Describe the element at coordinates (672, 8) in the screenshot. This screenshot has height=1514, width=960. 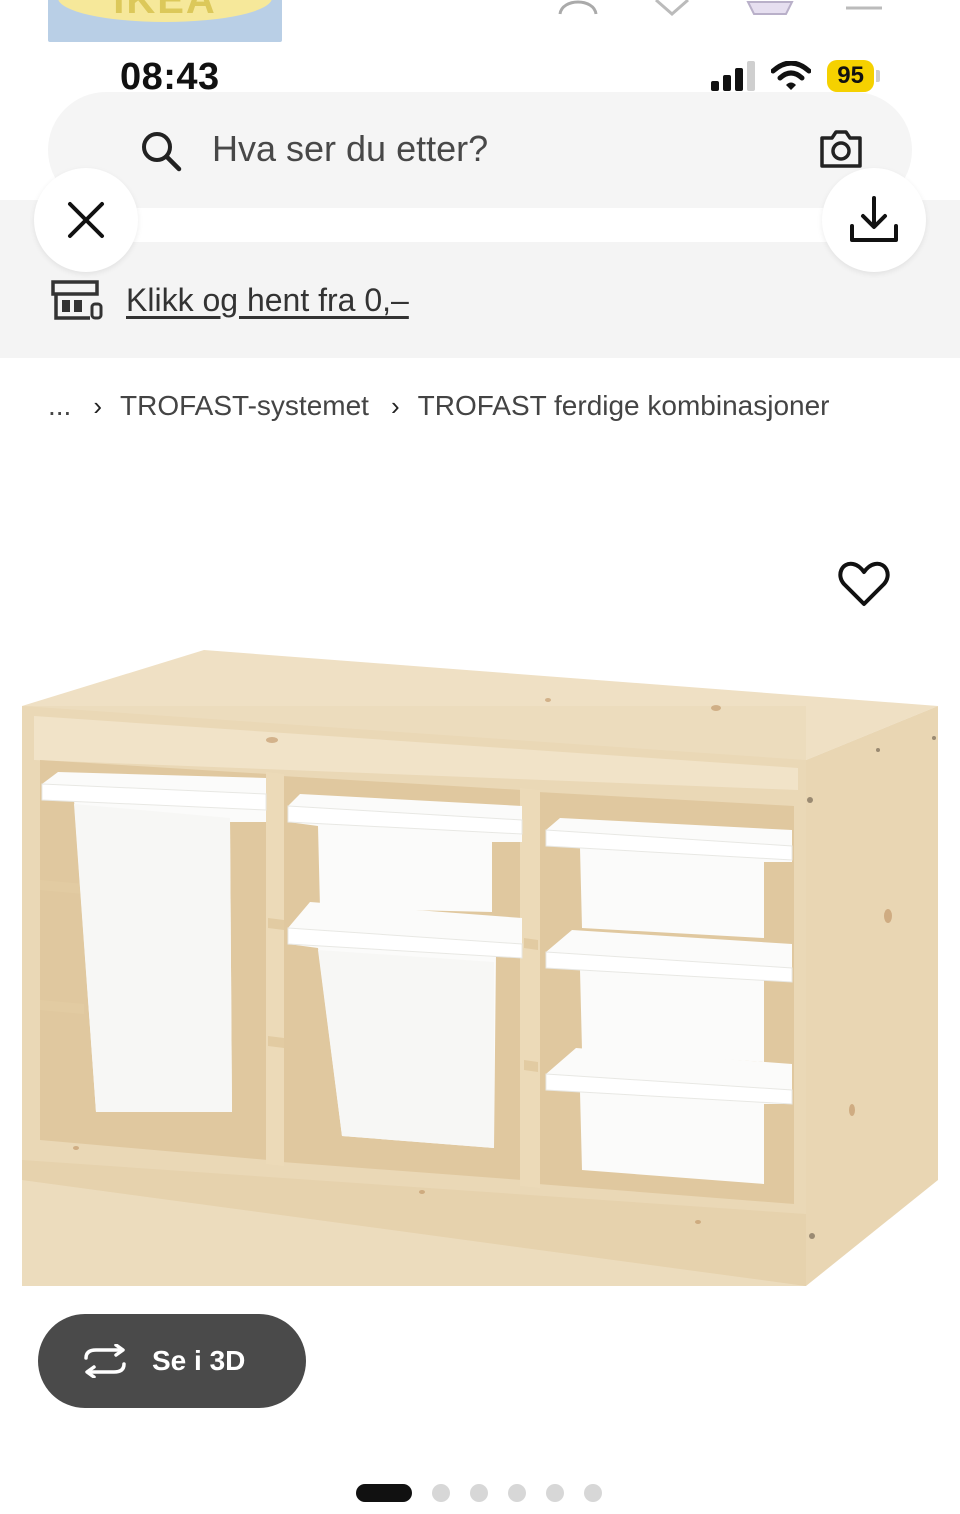
I see `heart-icon` at that location.